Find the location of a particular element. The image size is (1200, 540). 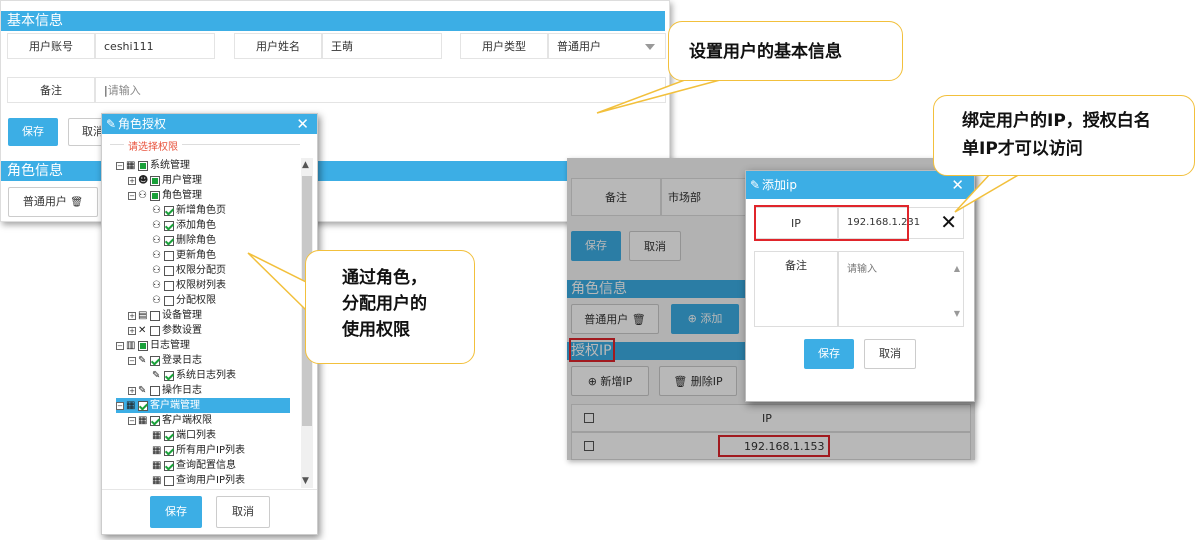

callout-ip-line2: 单IP才可以访问 is located at coordinates (1022, 149).